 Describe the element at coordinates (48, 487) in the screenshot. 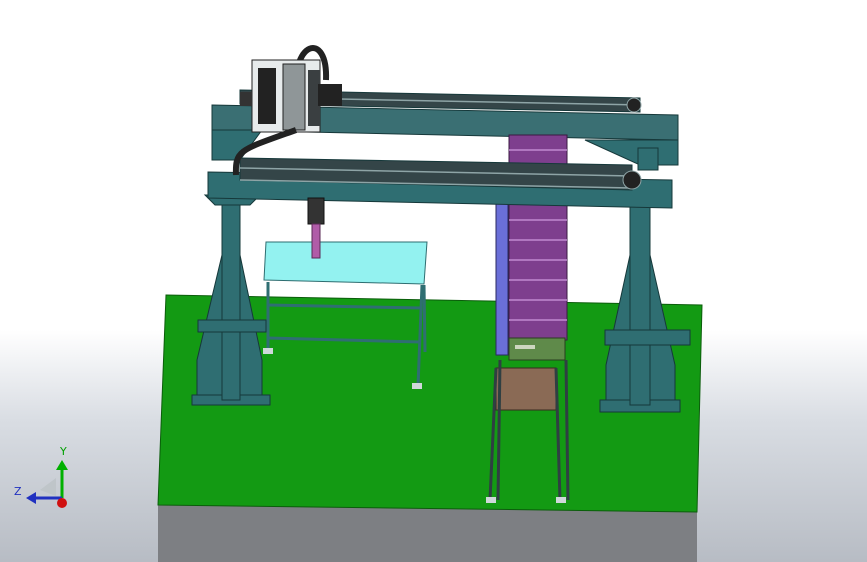

I see `triad-plane-icon` at that location.